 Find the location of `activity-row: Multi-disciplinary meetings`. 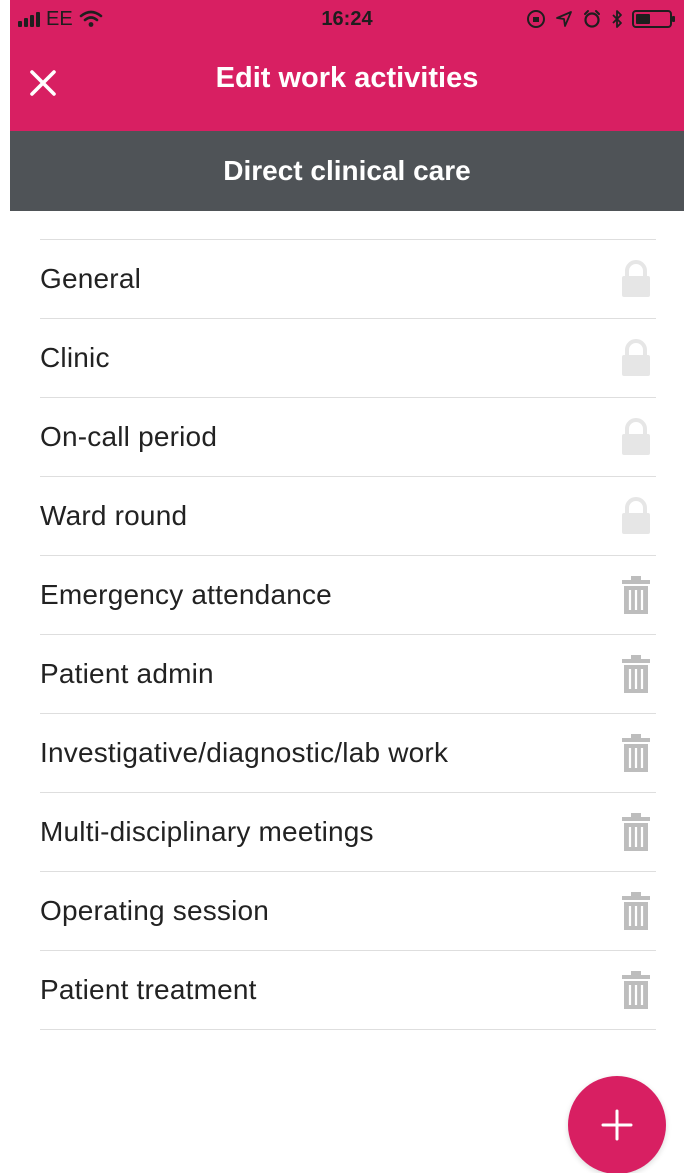

activity-row: Multi-disciplinary meetings is located at coordinates (348, 832).